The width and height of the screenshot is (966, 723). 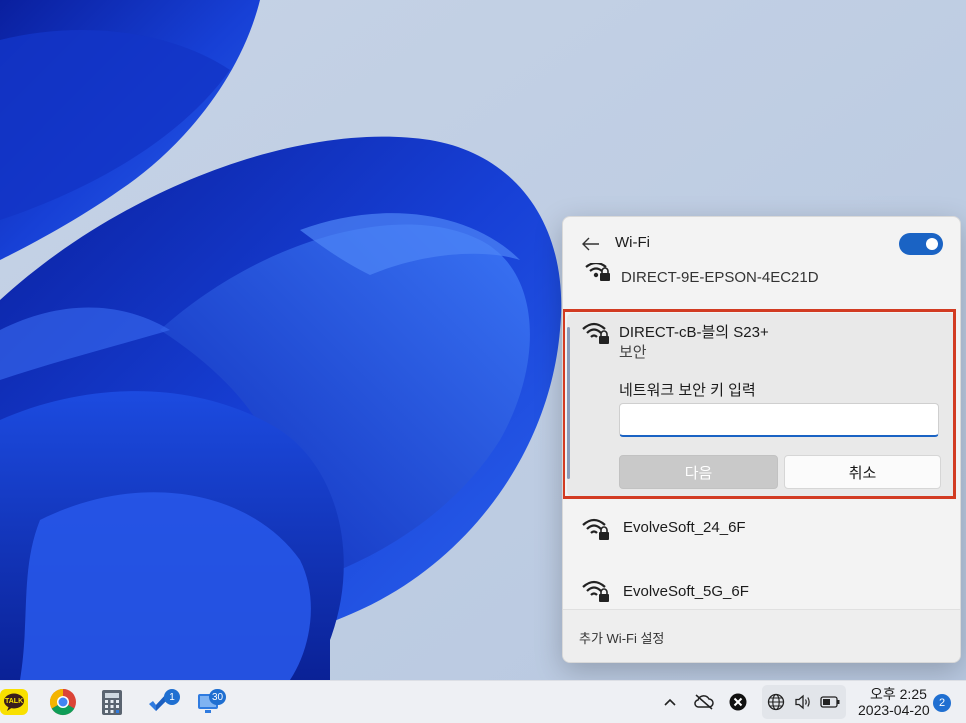 What do you see at coordinates (862, 472) in the screenshot?
I see `cancel-button: 취소` at bounding box center [862, 472].